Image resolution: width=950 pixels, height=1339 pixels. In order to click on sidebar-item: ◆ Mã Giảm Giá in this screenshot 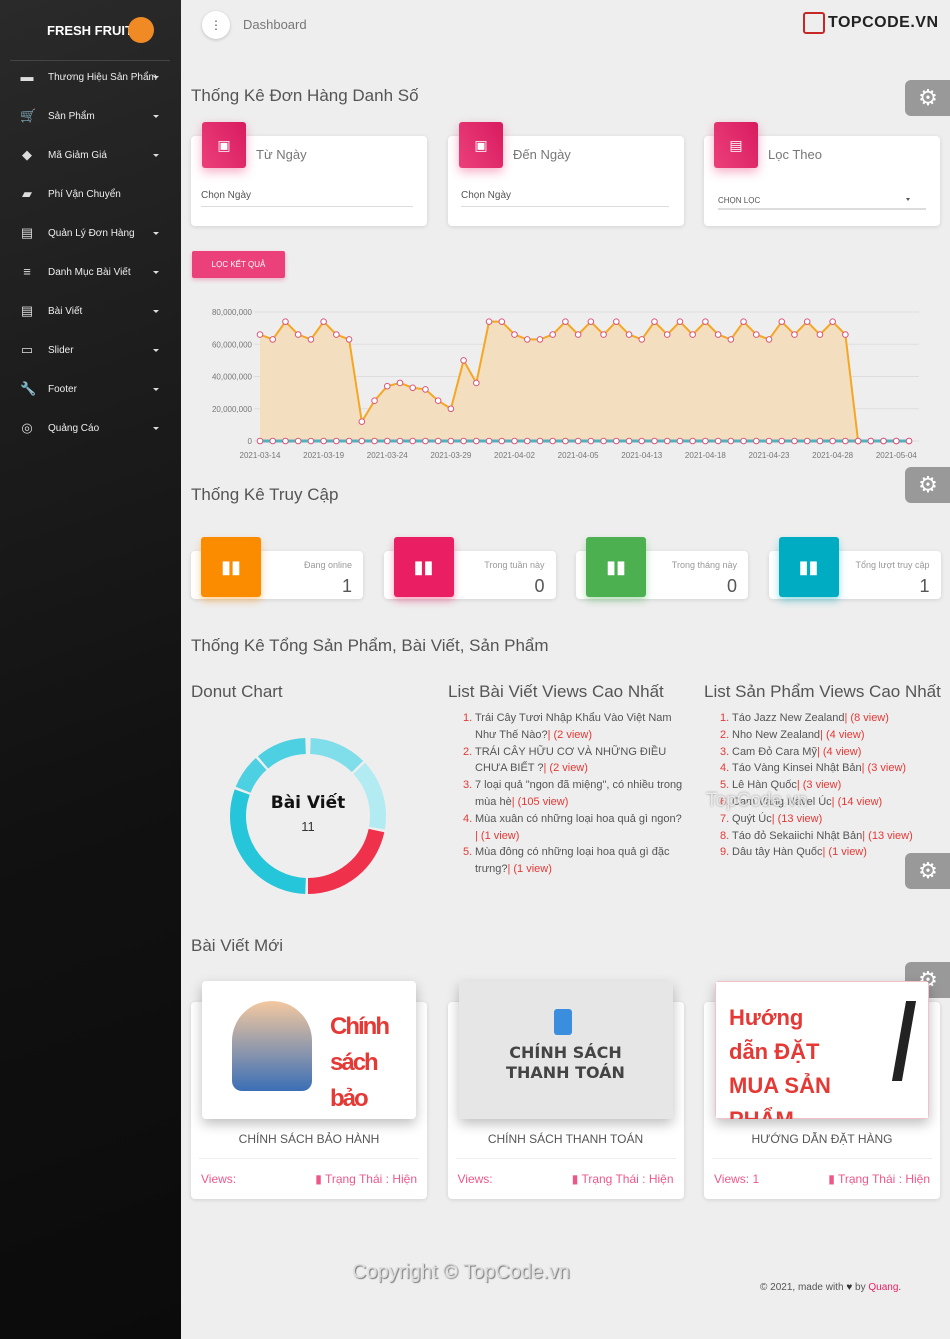, I will do `click(90, 156)`.